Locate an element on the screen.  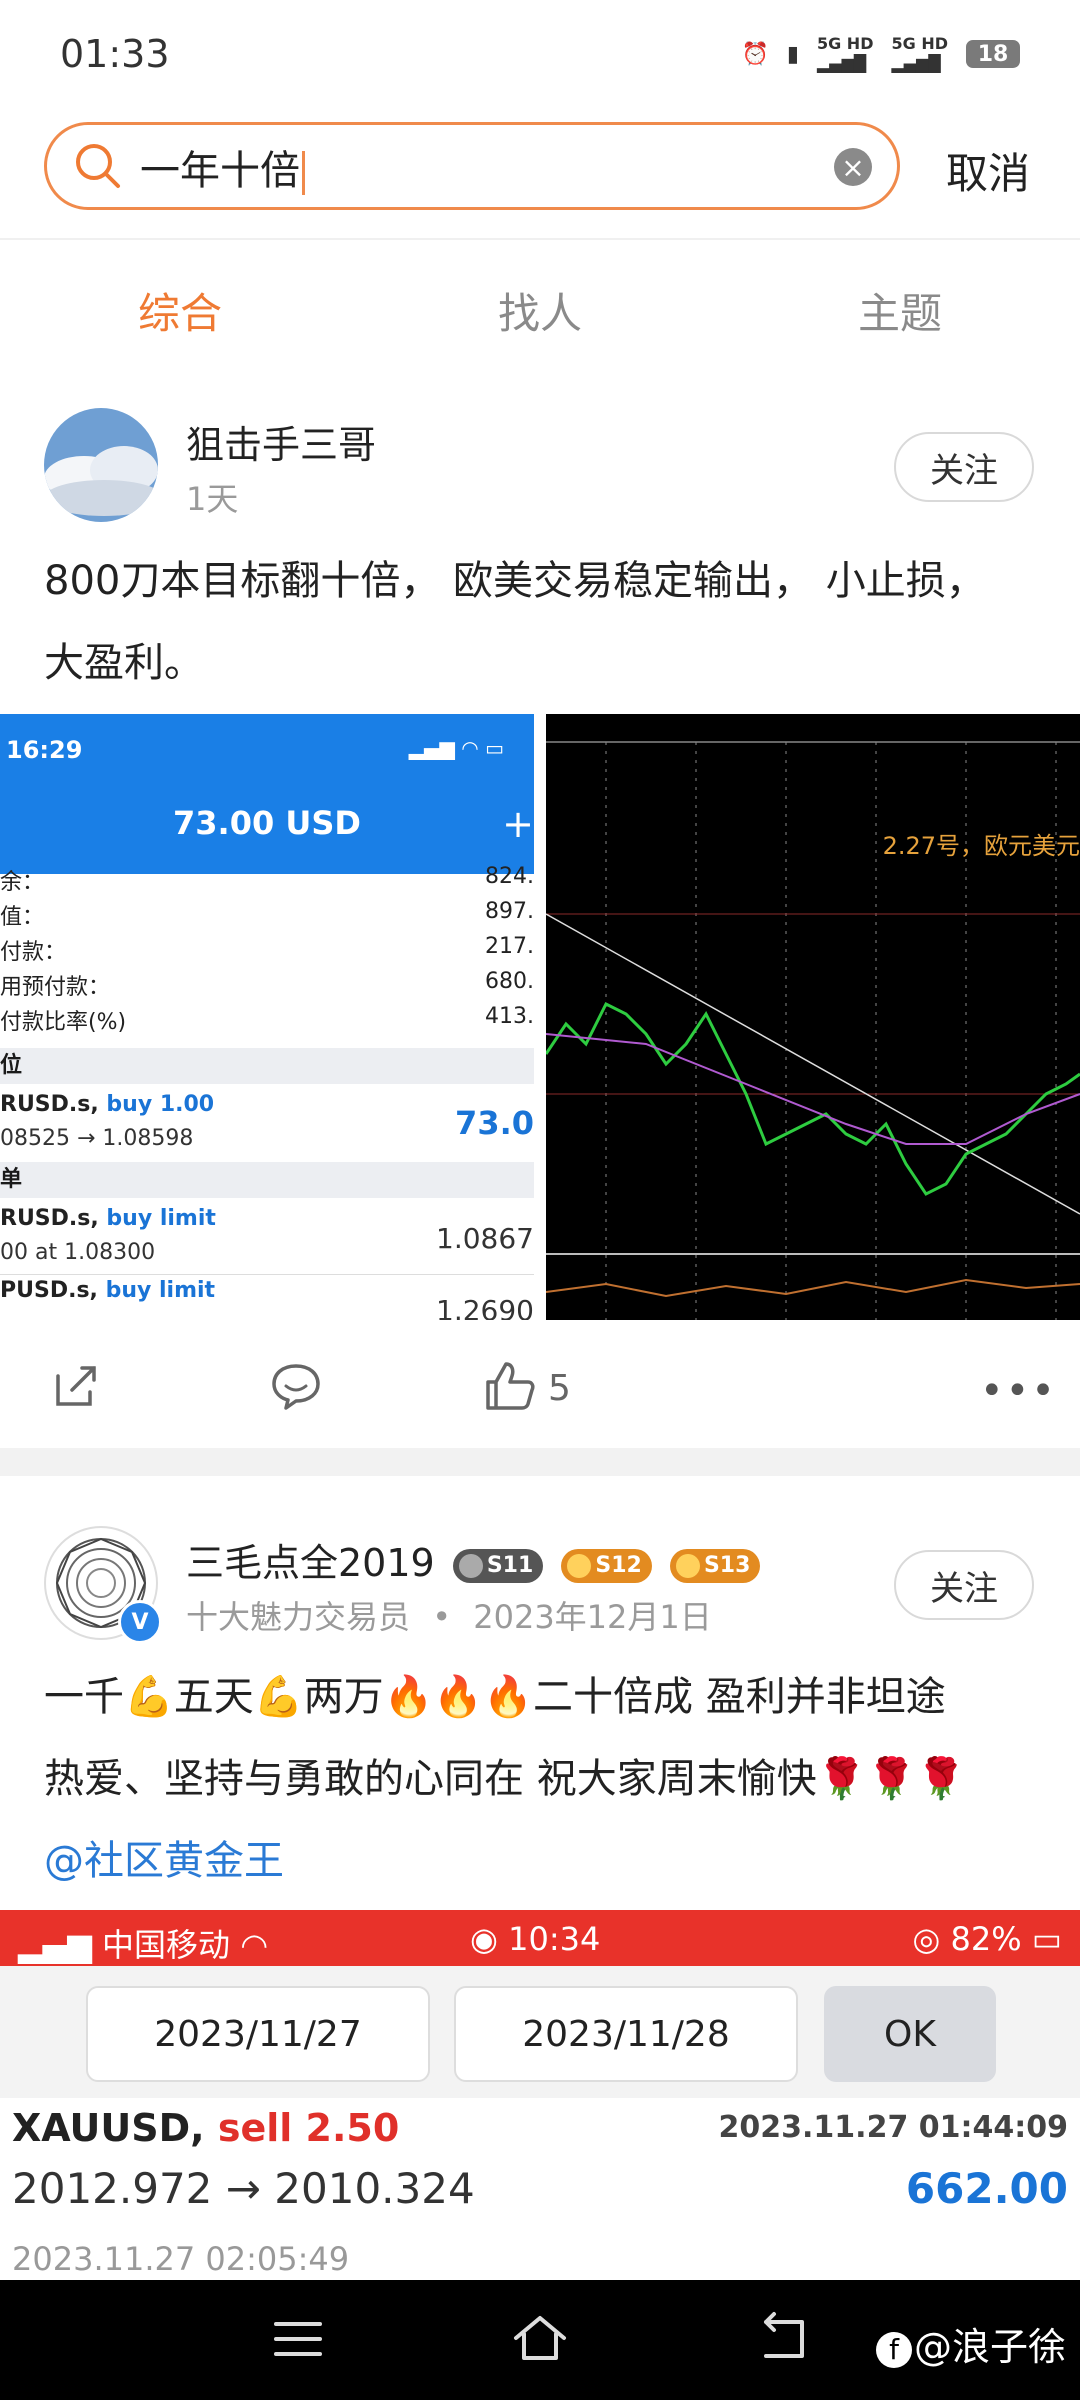
image-time: ◉ 10:34 is located at coordinates (535, 1939).